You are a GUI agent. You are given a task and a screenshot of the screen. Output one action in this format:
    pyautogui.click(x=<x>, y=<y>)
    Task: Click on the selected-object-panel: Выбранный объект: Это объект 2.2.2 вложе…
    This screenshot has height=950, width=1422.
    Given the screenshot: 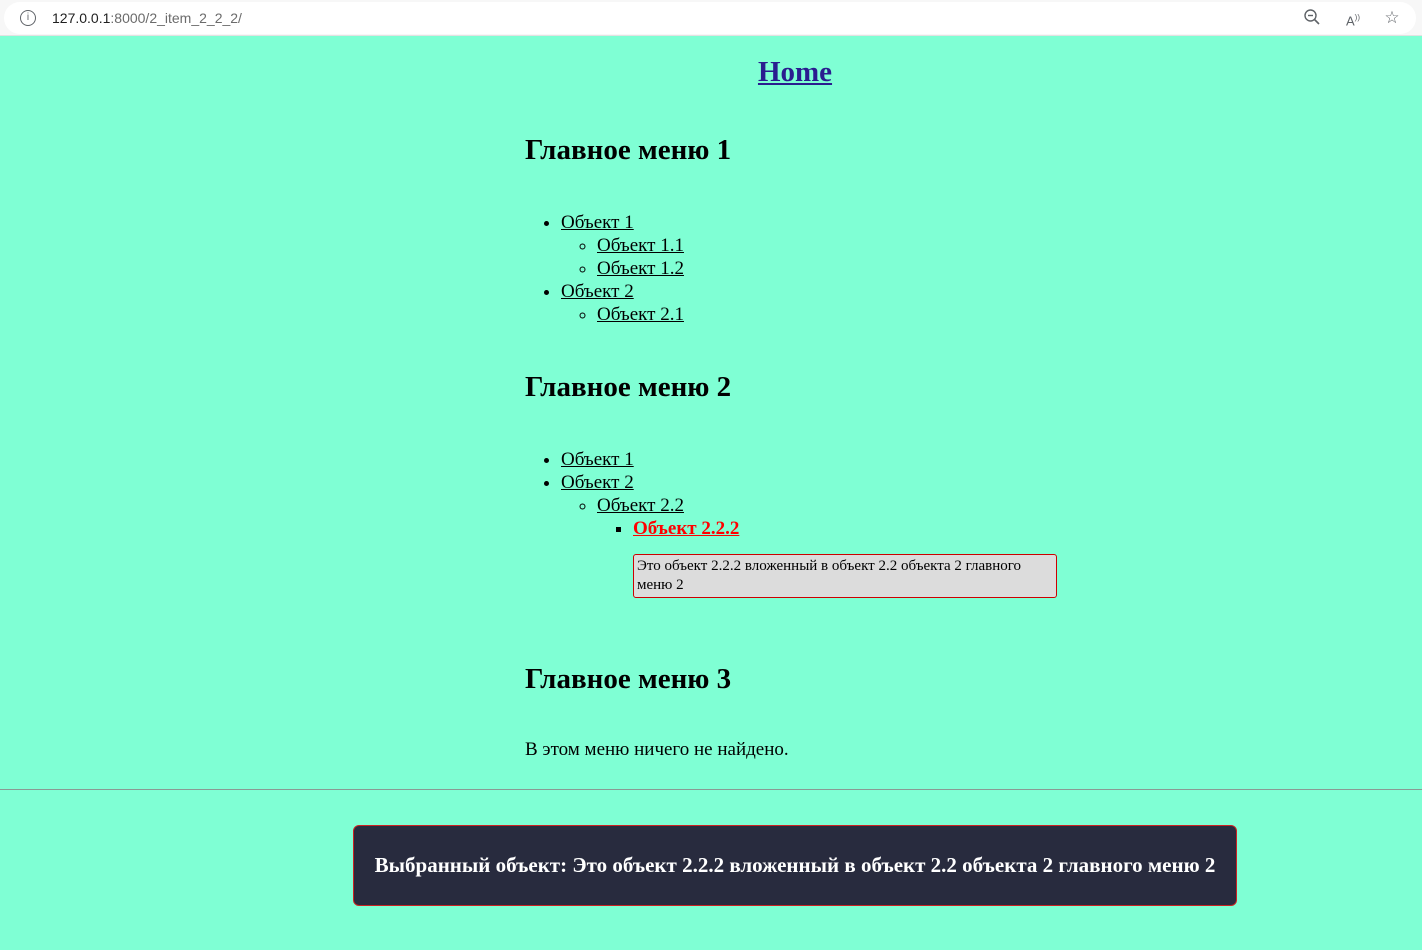 What is the action you would take?
    pyautogui.click(x=795, y=865)
    